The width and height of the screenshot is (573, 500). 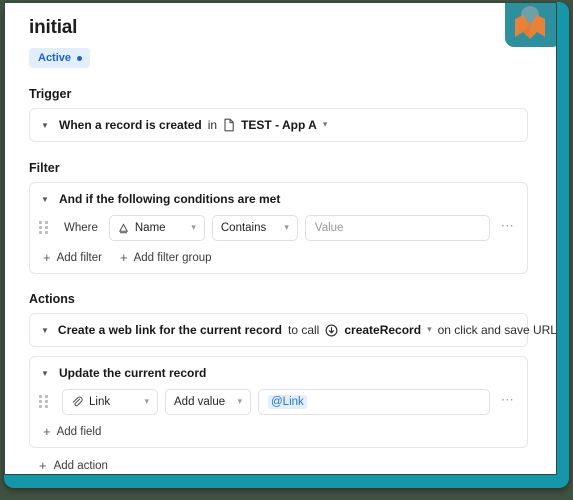 I want to click on weblink-function-name: createRecord, so click(x=382, y=330).